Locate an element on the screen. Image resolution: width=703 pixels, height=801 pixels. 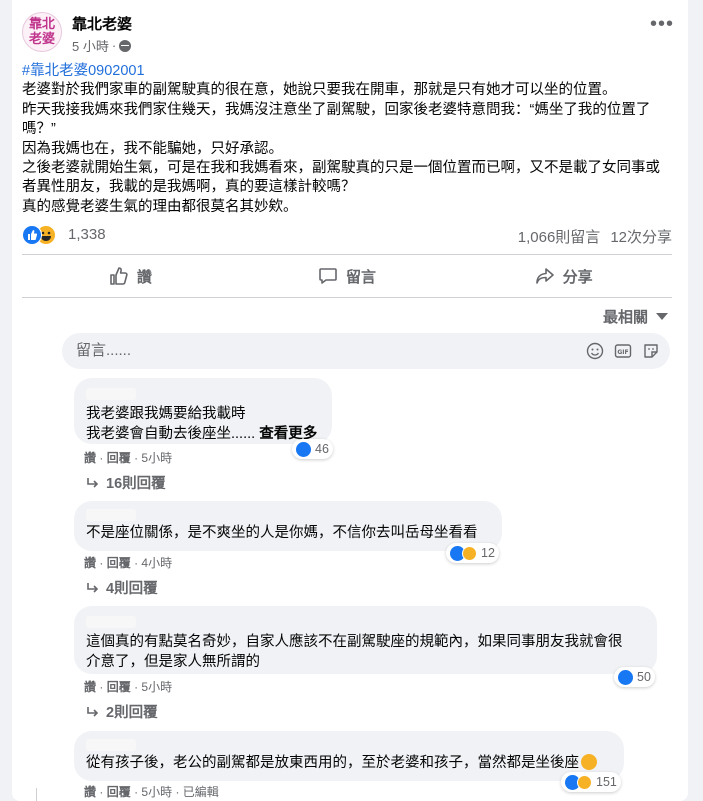
comment-reactions: 151 is located at coordinates (591, 782).